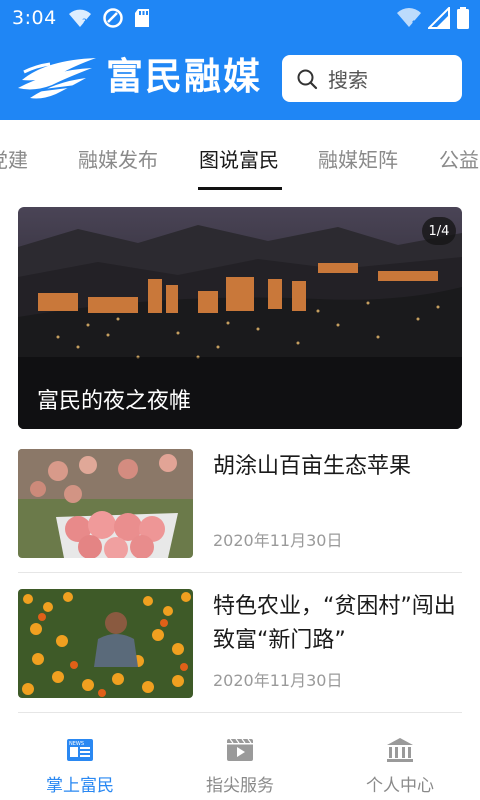 The image size is (480, 800). I want to click on tab-media-matrix: 融媒矩阵, so click(358, 158).